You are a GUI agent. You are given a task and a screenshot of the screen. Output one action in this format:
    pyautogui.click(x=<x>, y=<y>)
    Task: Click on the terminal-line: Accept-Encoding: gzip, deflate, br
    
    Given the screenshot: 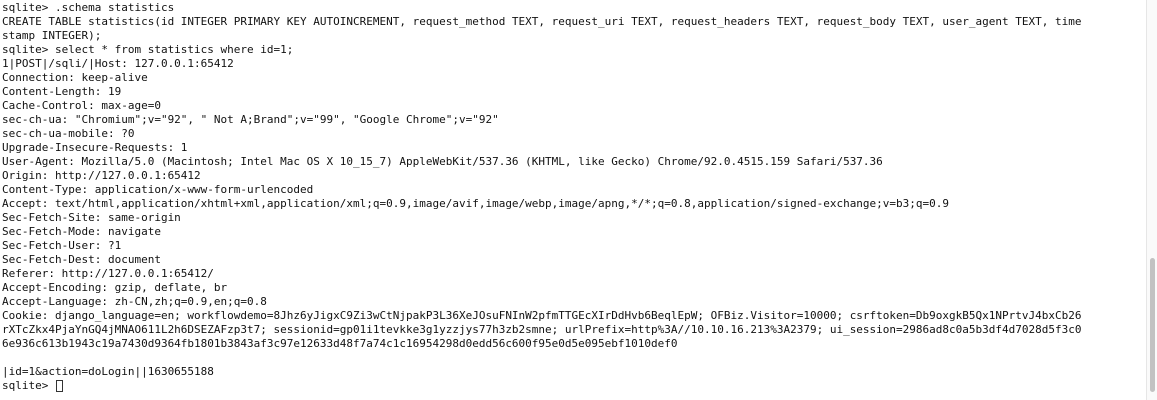 What is the action you would take?
    pyautogui.click(x=115, y=287)
    